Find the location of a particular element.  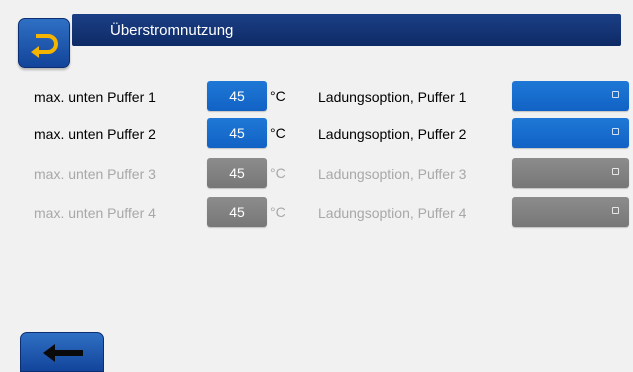

max-unten-puffer-3-label: max. unten Puffer 3 is located at coordinates (95, 174).